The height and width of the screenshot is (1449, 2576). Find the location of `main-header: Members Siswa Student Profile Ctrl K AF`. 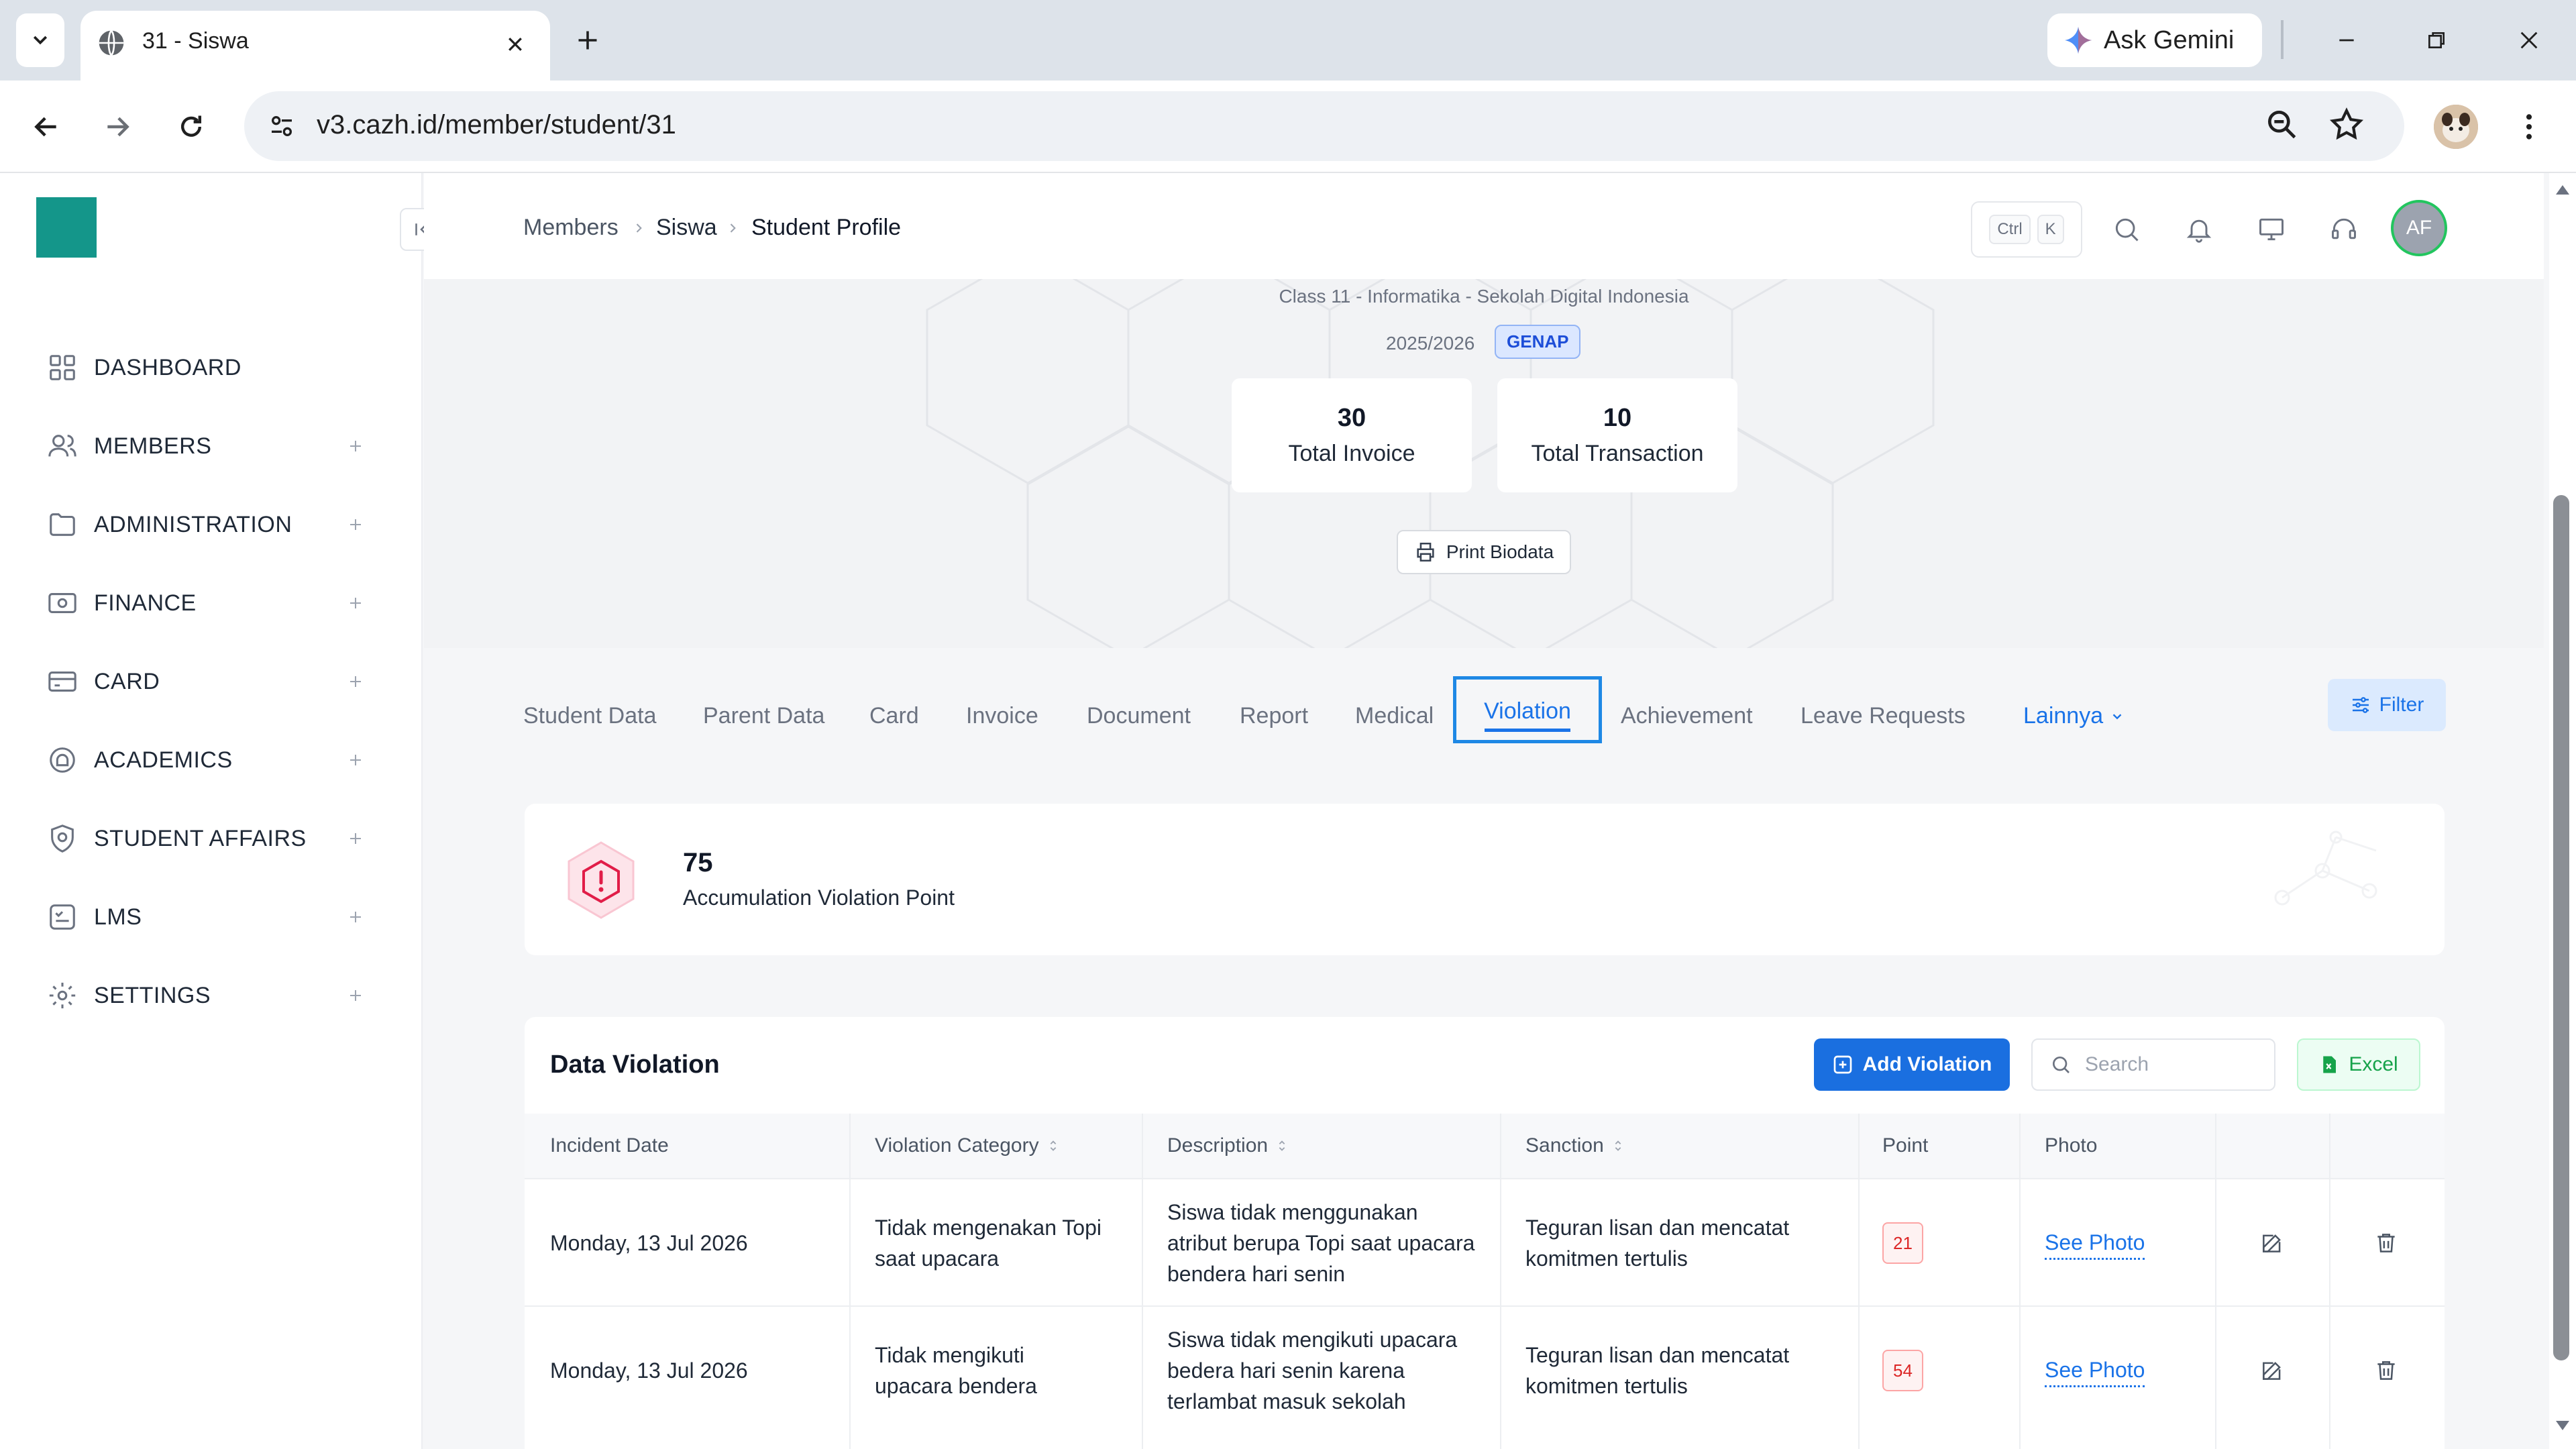

main-header: Members Siswa Student Profile Ctrl K AF is located at coordinates (1484, 226).